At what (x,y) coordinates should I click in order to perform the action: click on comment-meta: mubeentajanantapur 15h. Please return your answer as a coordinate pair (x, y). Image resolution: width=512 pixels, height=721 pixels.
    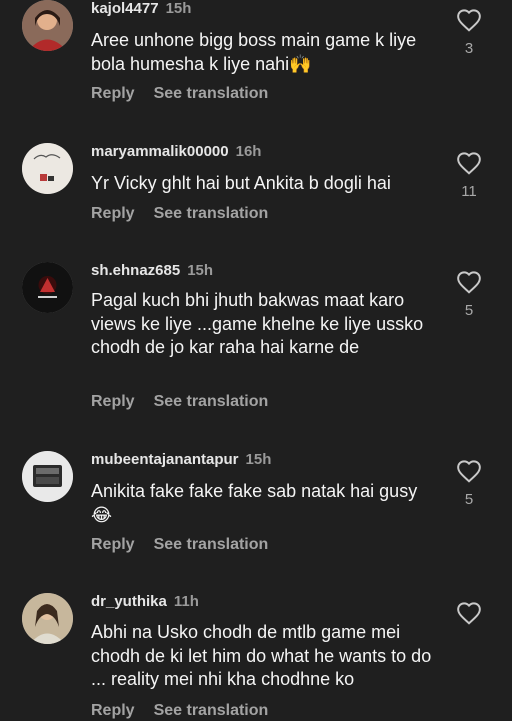
    Looking at the image, I should click on (181, 460).